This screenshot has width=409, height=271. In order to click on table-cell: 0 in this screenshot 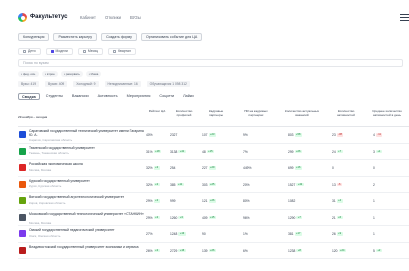, I will do `click(333, 168)`.